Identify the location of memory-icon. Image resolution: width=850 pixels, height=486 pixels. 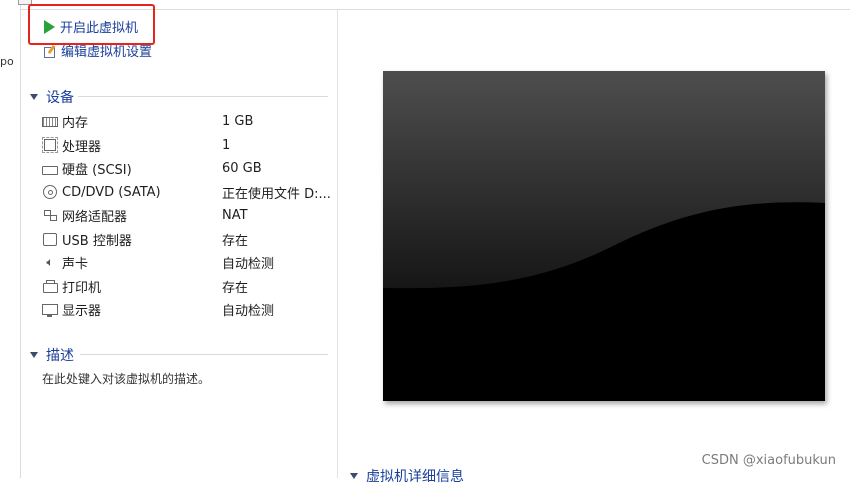
(50, 122).